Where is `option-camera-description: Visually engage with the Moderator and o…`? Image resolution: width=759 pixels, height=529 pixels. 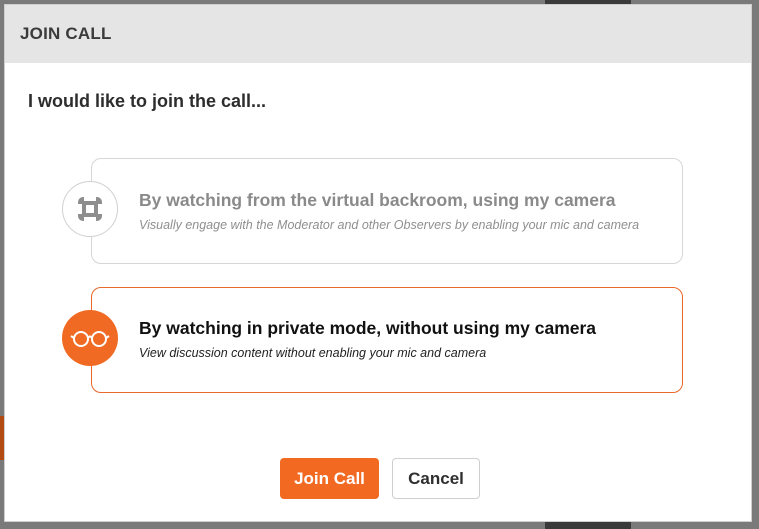
option-camera-description: Visually engage with the Moderator and o… is located at coordinates (389, 225).